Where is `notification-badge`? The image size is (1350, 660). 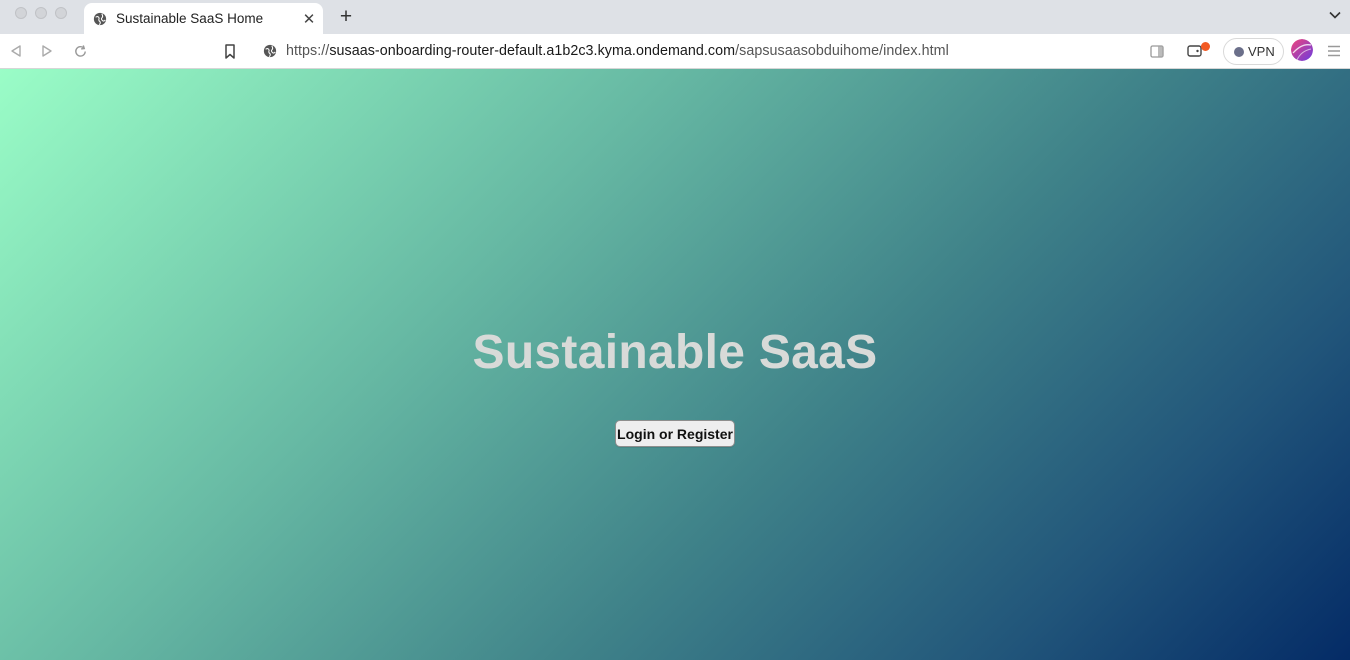
notification-badge is located at coordinates (1205, 46).